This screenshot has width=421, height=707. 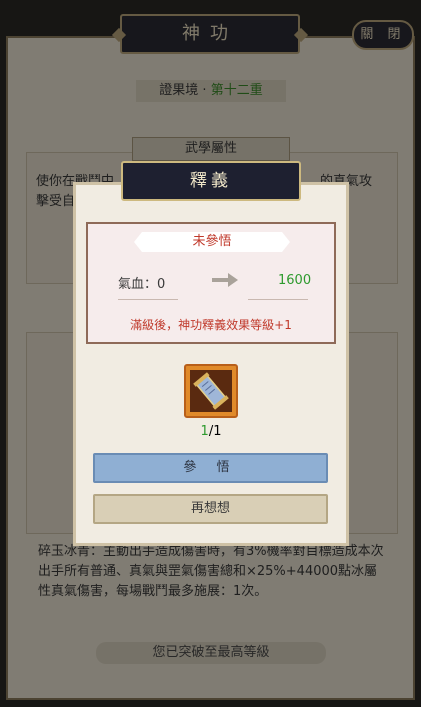 I want to click on stat-label: 氣血：, so click(x=138, y=284).